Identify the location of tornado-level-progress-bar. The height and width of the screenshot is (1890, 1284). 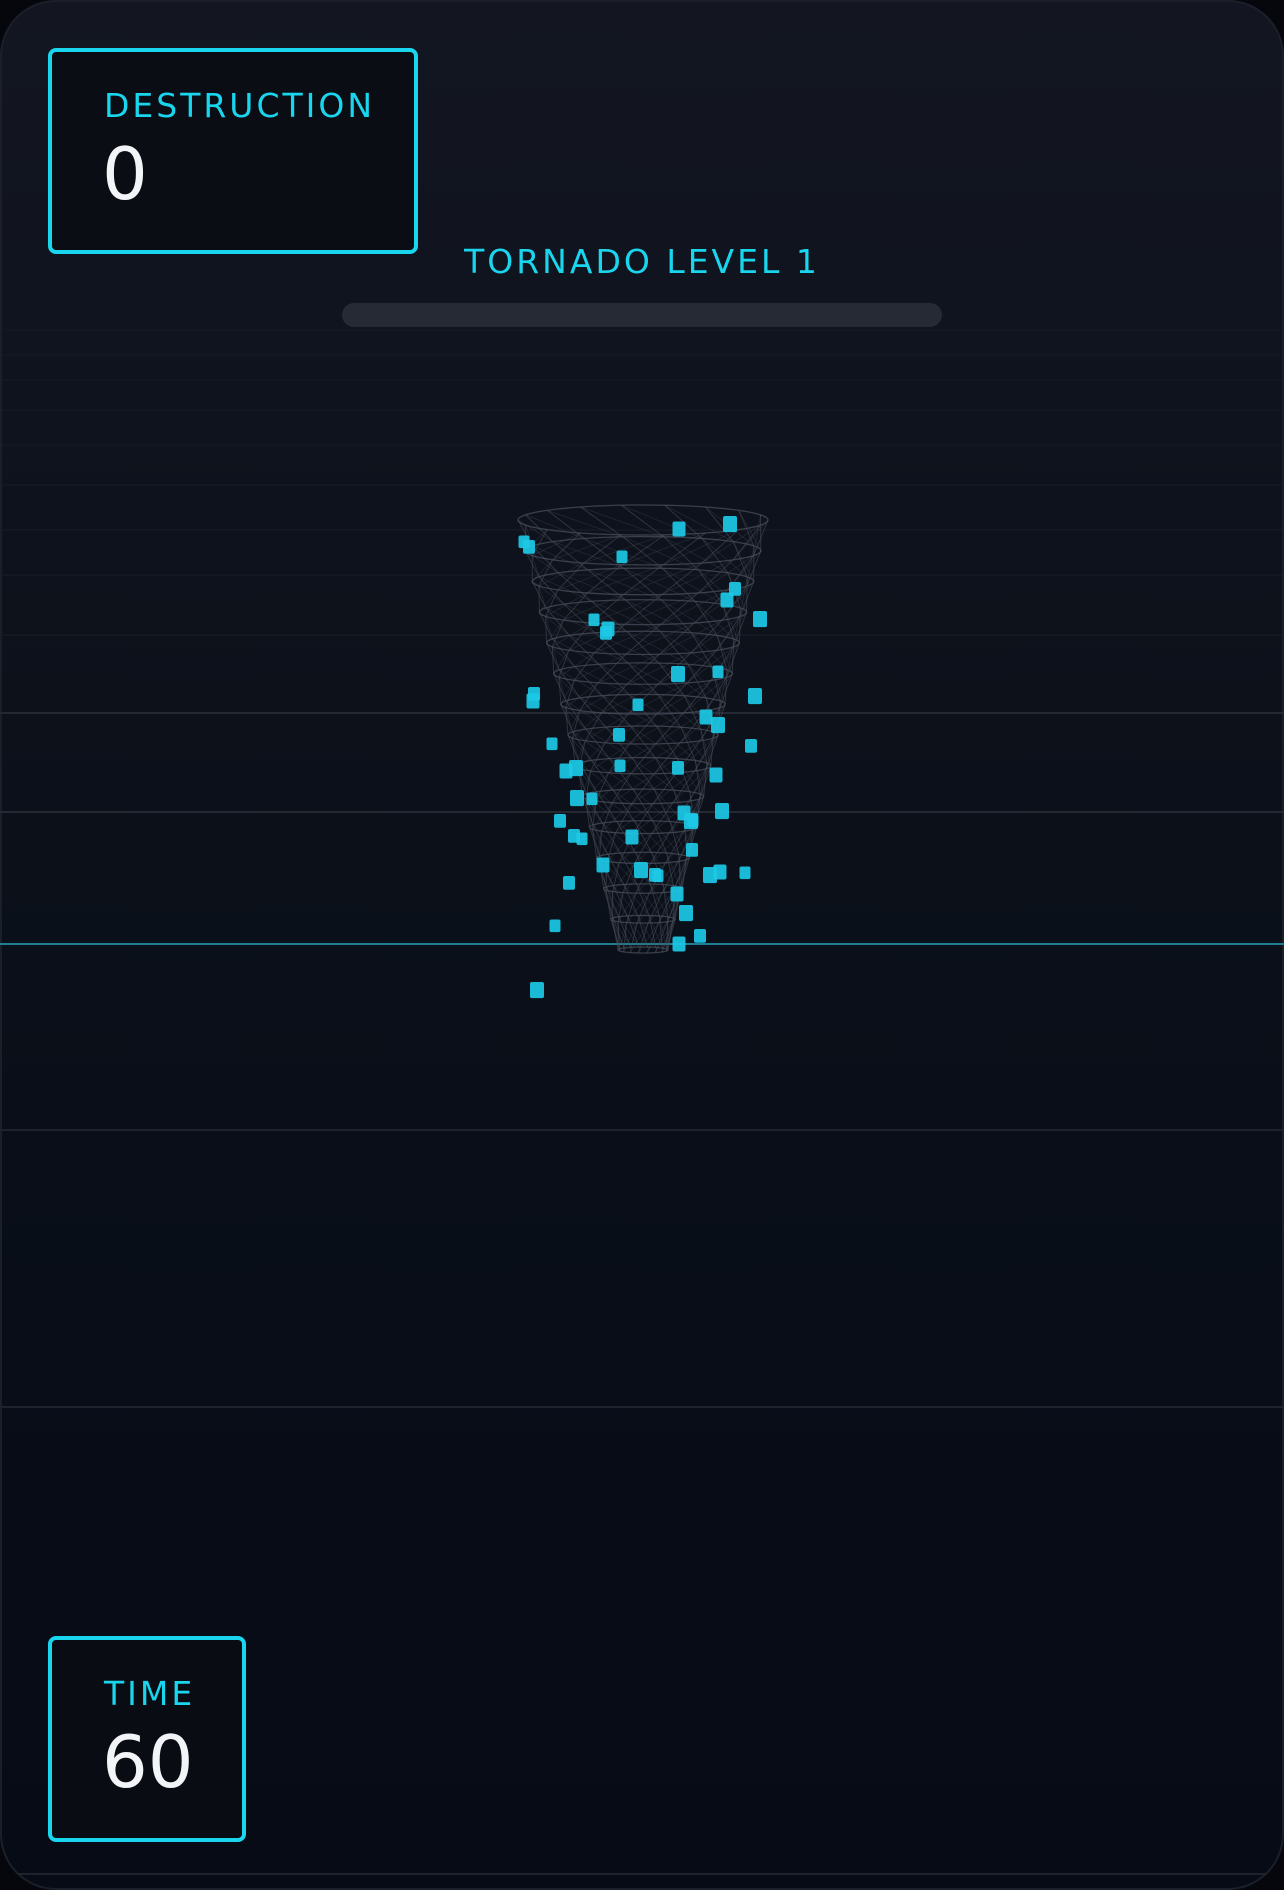
(642, 315).